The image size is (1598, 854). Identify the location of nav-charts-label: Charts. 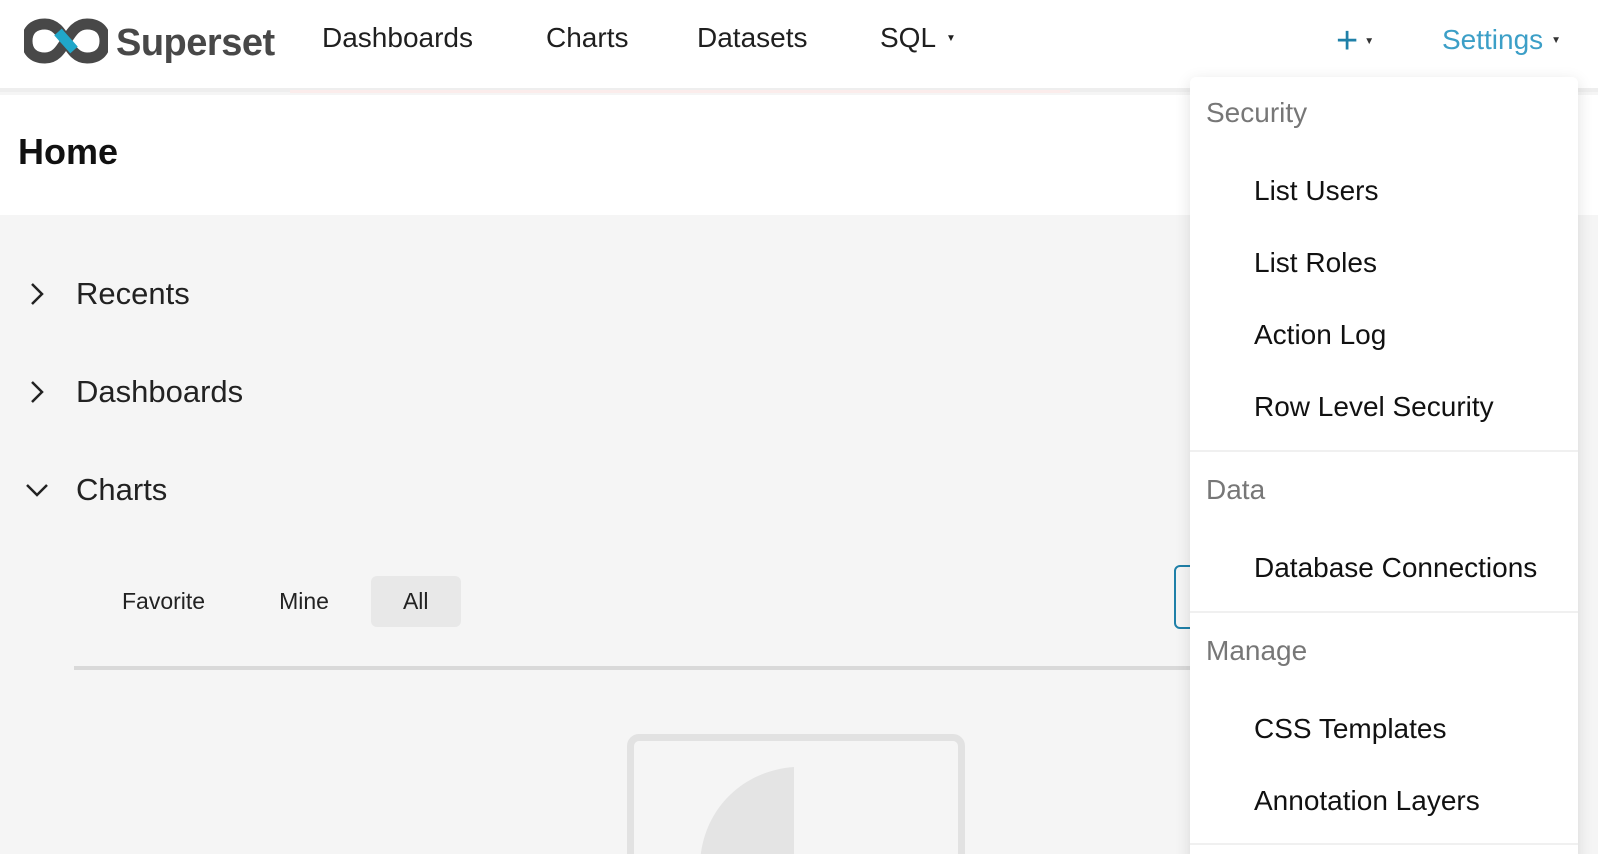
(587, 37).